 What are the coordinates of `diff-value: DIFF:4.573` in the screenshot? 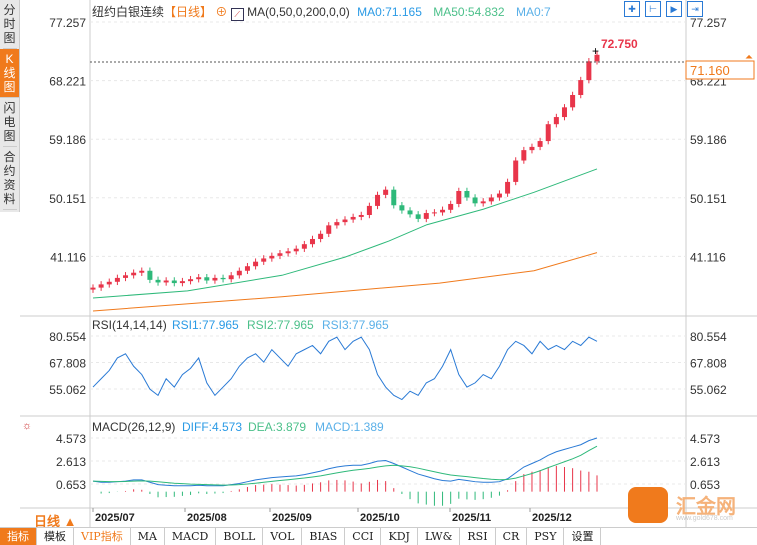 It's located at (212, 427).